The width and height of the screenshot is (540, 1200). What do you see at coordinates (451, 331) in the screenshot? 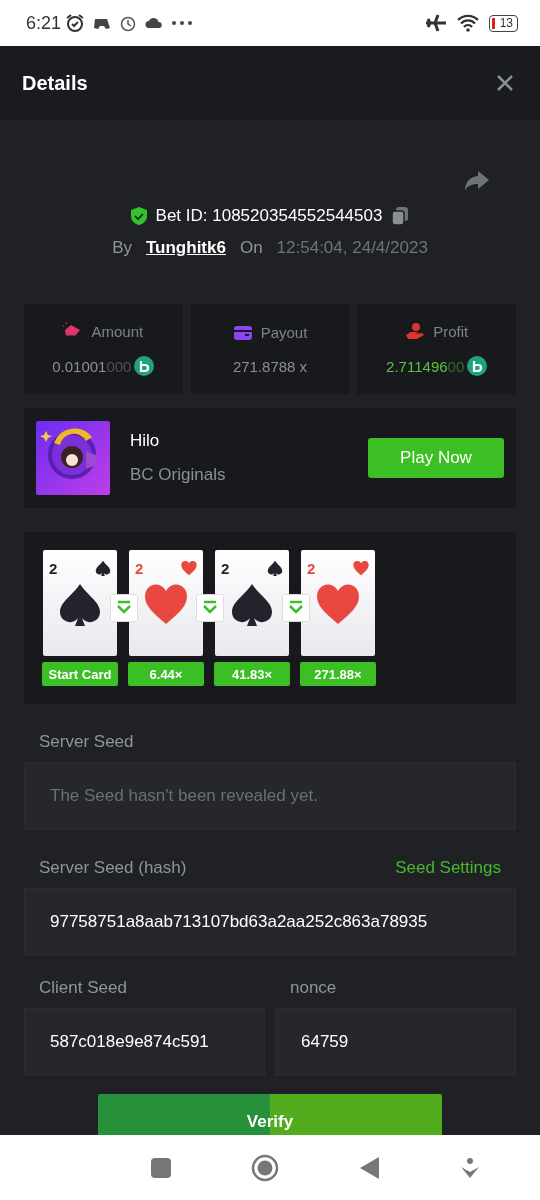
I see `stat-label: Profit` at bounding box center [451, 331].